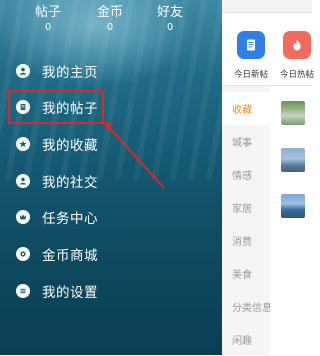 This screenshot has width=320, height=356. Describe the element at coordinates (268, 49) in the screenshot. I see `quick-entries: 今日新帖 今日热帖` at that location.